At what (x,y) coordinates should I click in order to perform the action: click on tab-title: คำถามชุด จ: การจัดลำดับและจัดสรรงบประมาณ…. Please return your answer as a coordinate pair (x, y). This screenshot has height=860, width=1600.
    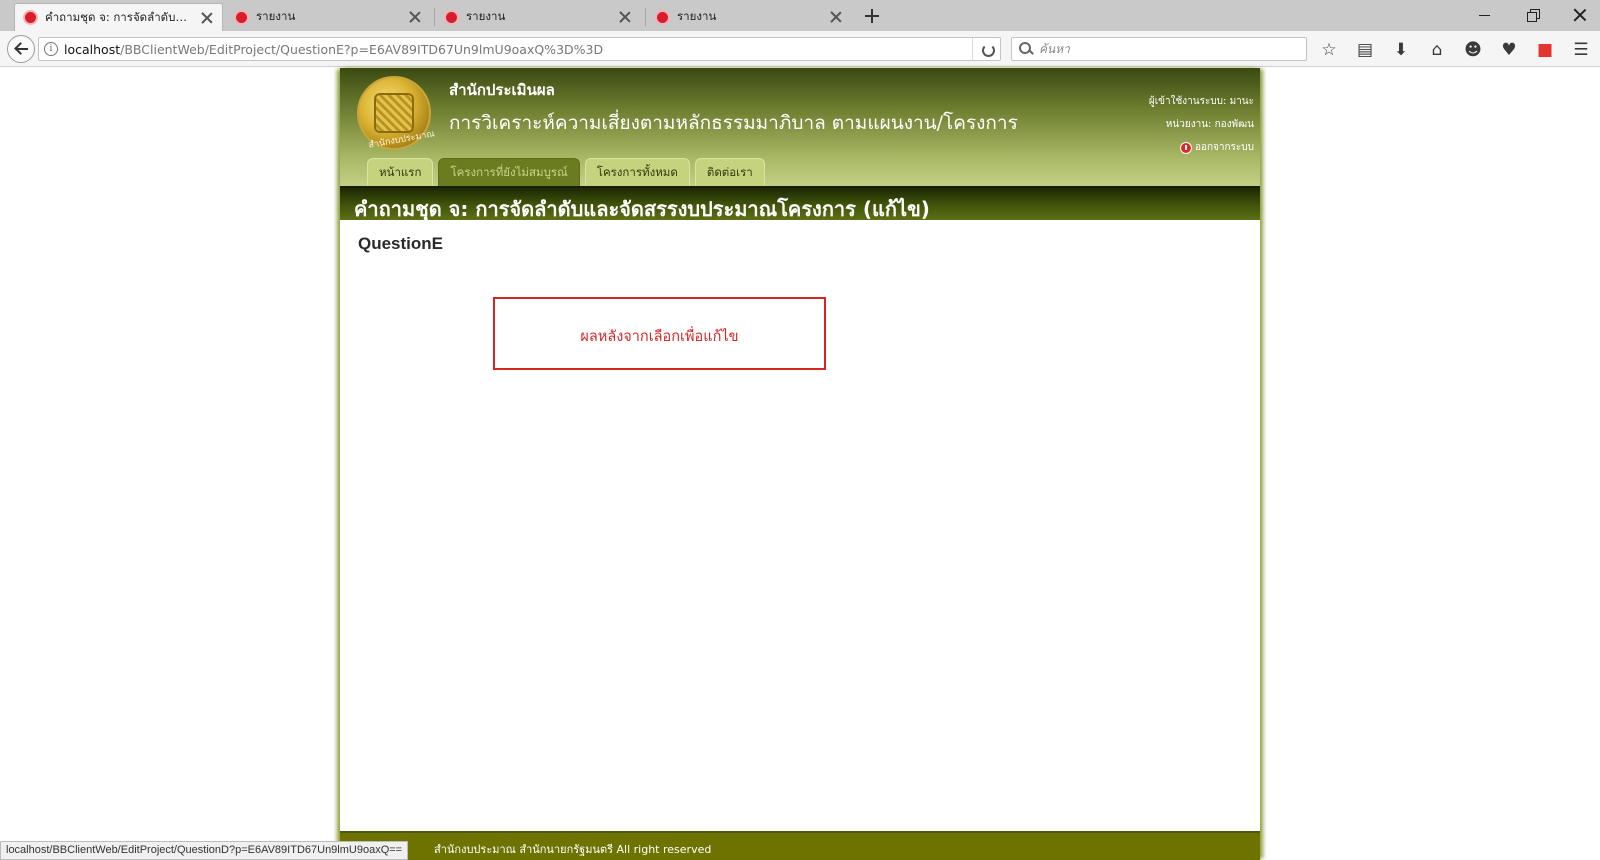
    Looking at the image, I should click on (119, 16).